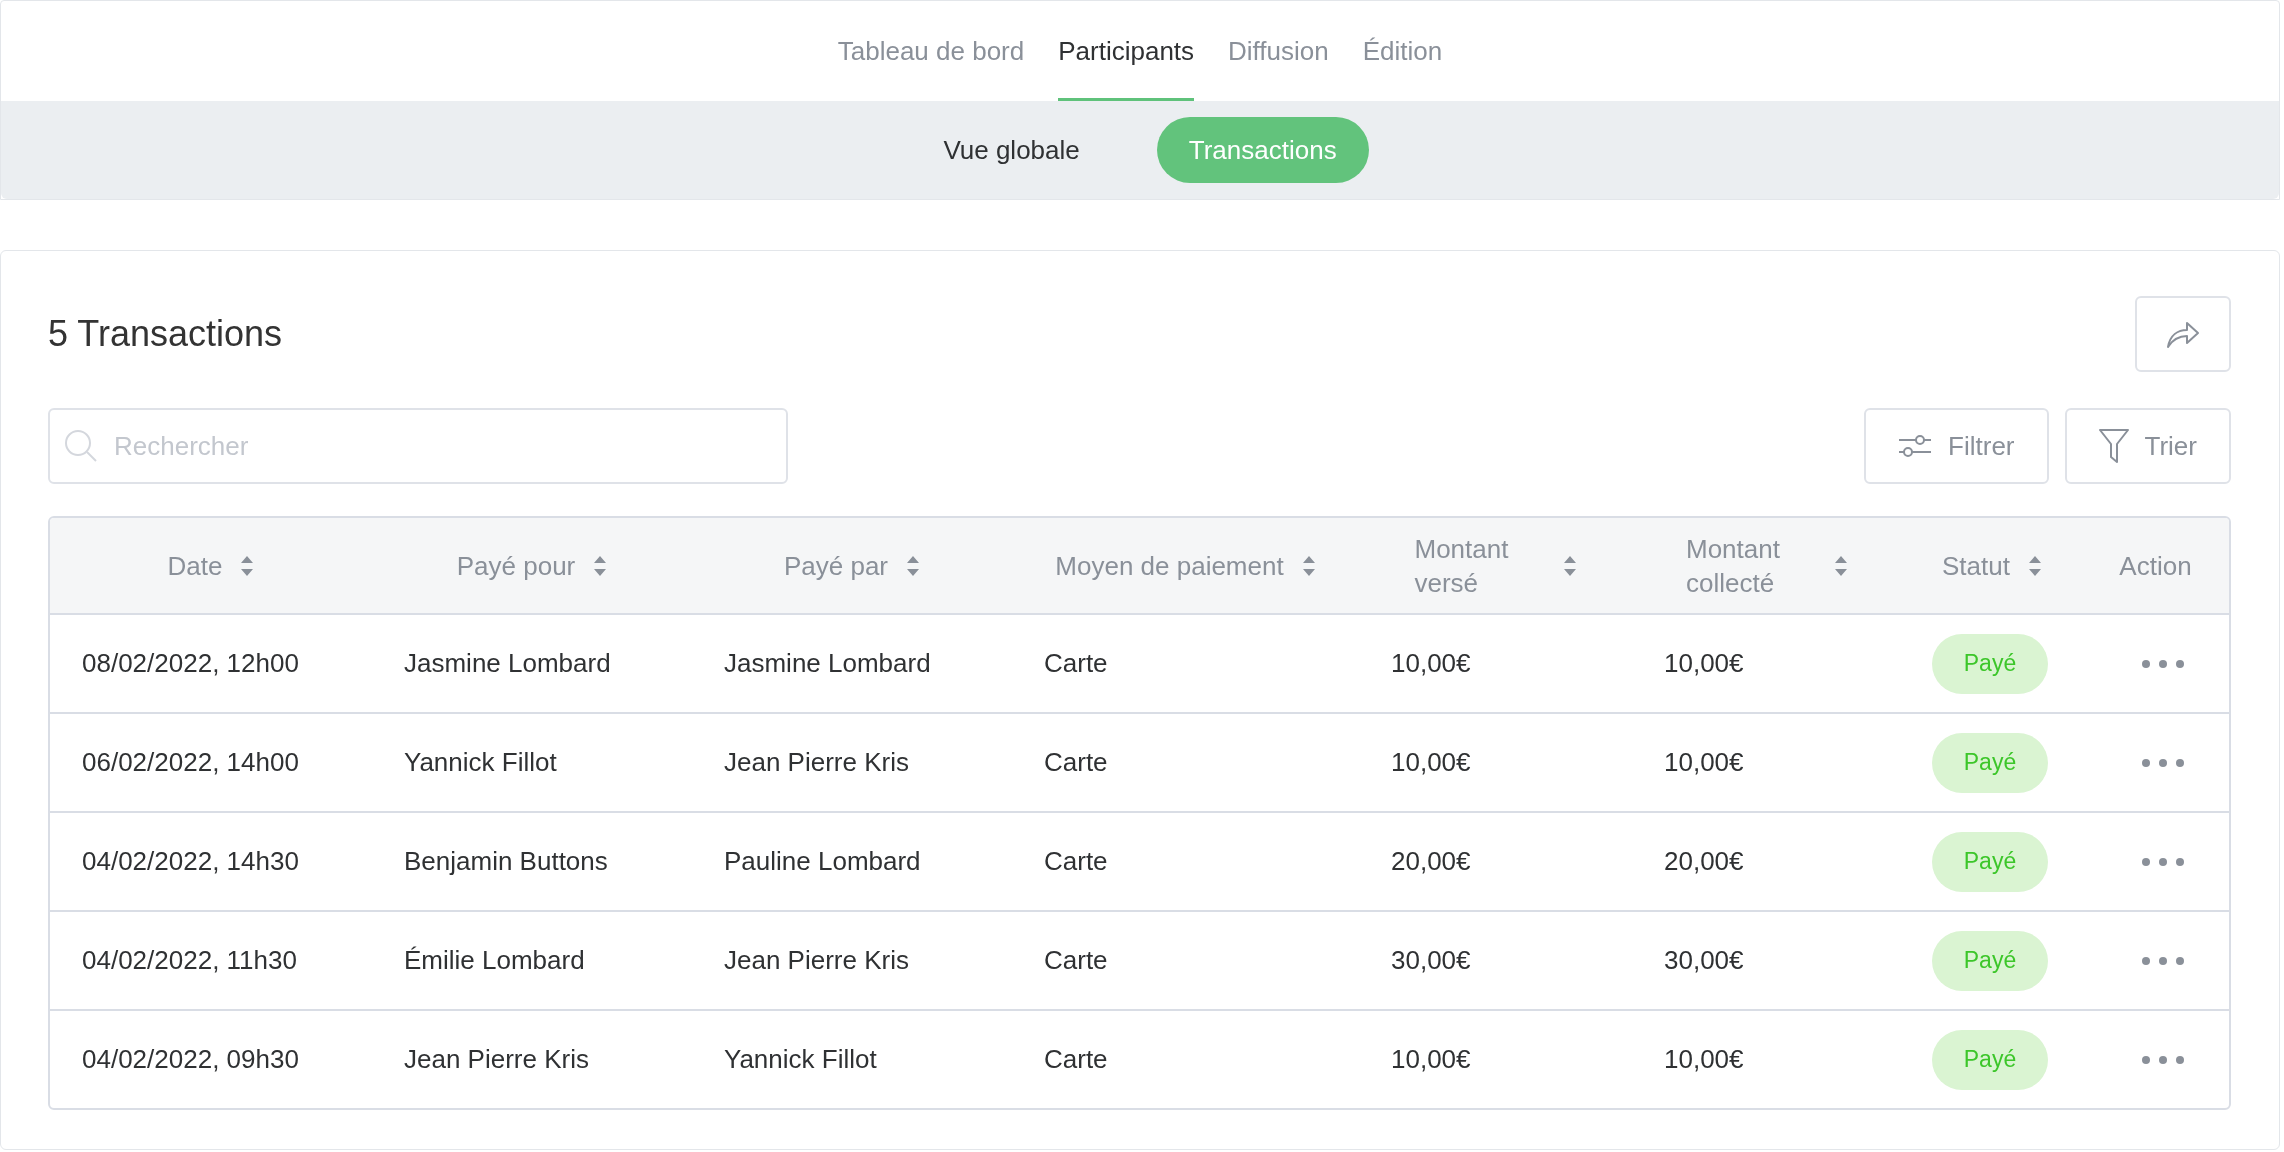 The width and height of the screenshot is (2284, 1152). I want to click on table-cell-text: 04/02/2022, 09h30, so click(190, 1059).